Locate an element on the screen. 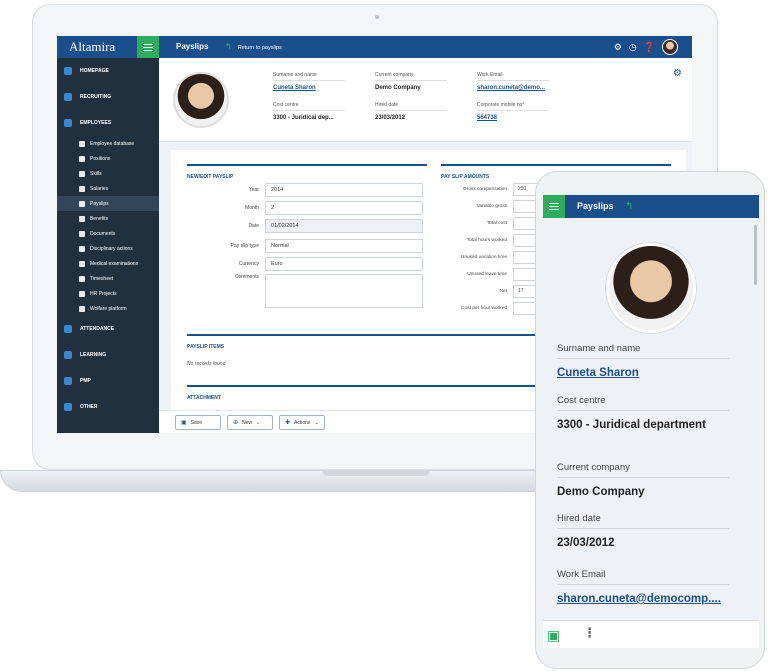  month-input: 2 is located at coordinates (344, 208).